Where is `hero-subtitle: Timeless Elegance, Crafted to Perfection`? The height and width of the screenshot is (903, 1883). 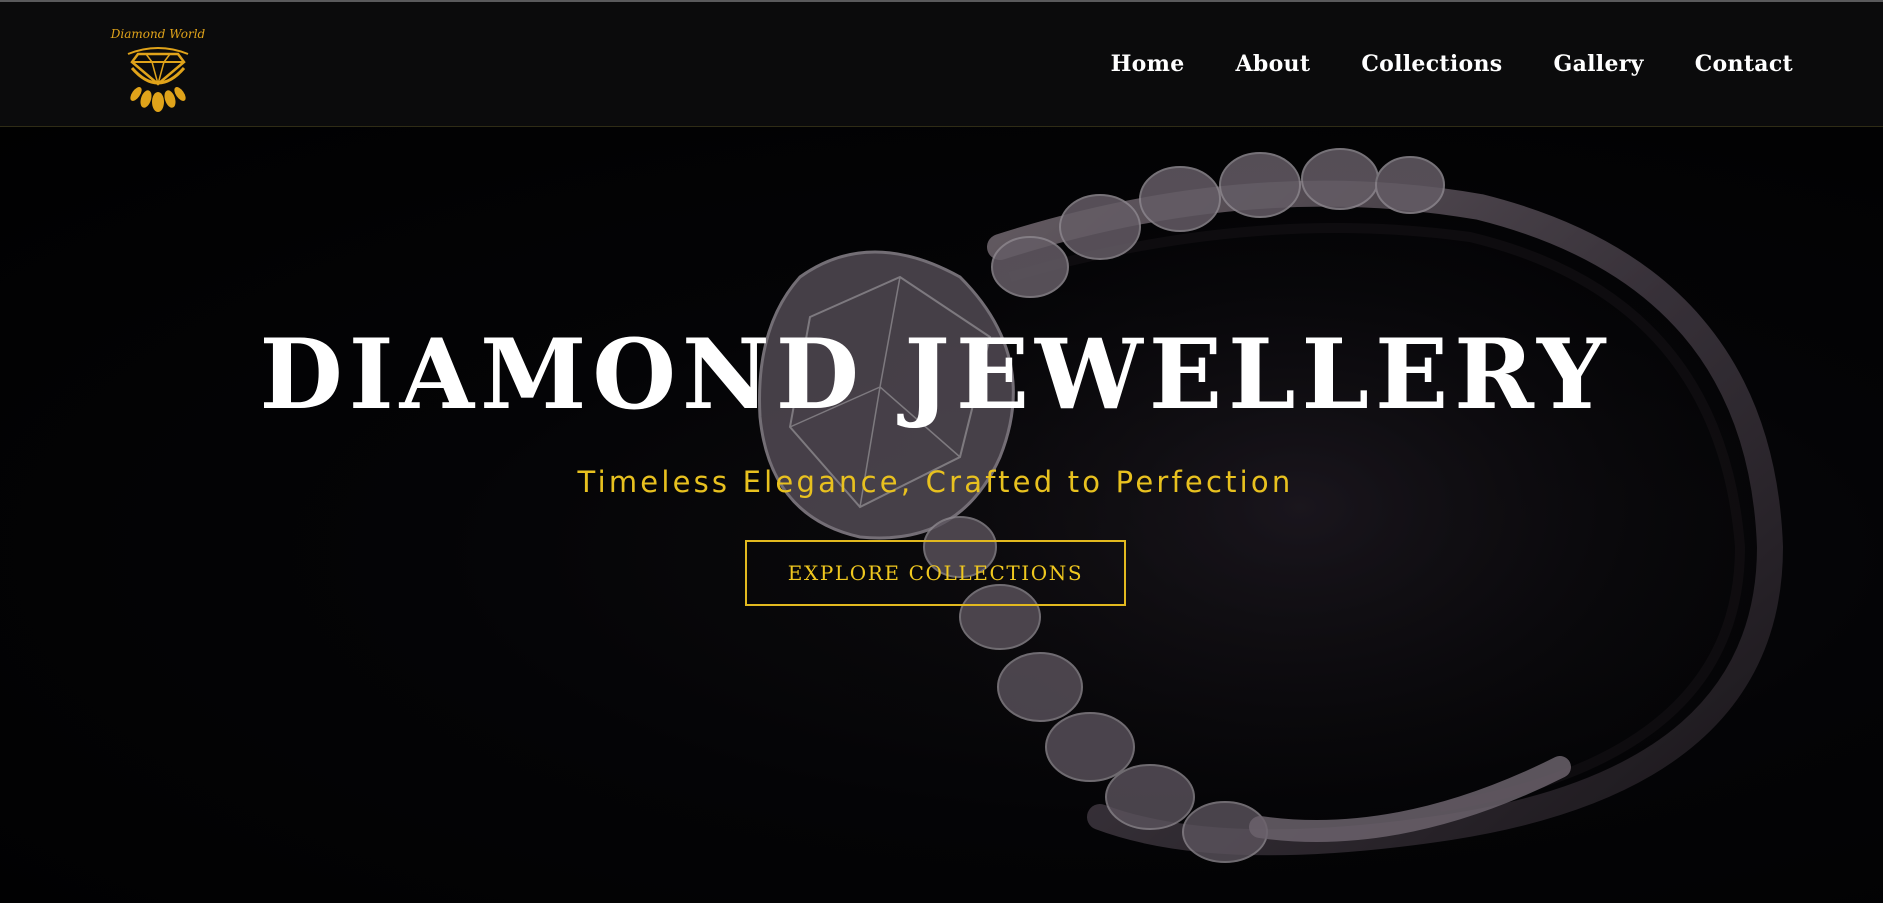 hero-subtitle: Timeless Elegance, Crafted to Perfection is located at coordinates (935, 482).